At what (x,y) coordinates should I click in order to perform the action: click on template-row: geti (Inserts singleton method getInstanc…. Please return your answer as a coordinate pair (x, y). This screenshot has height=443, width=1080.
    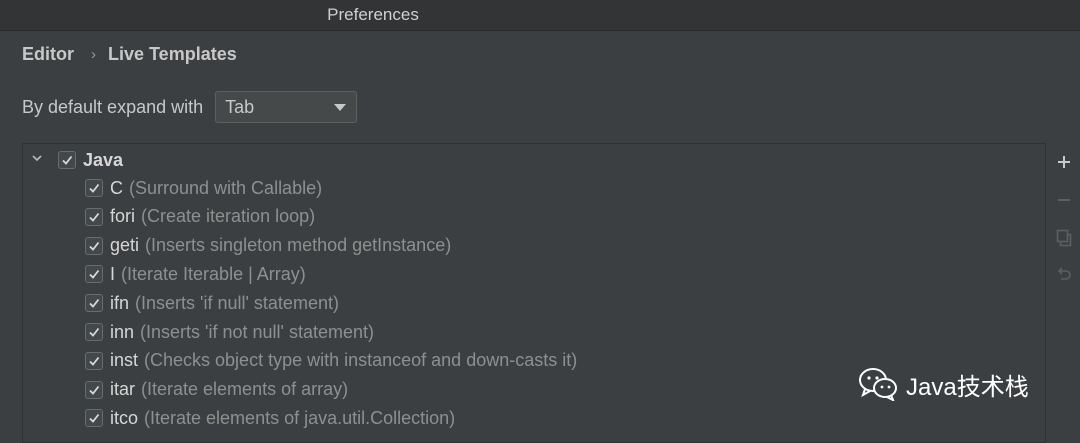
    Looking at the image, I should click on (268, 246).